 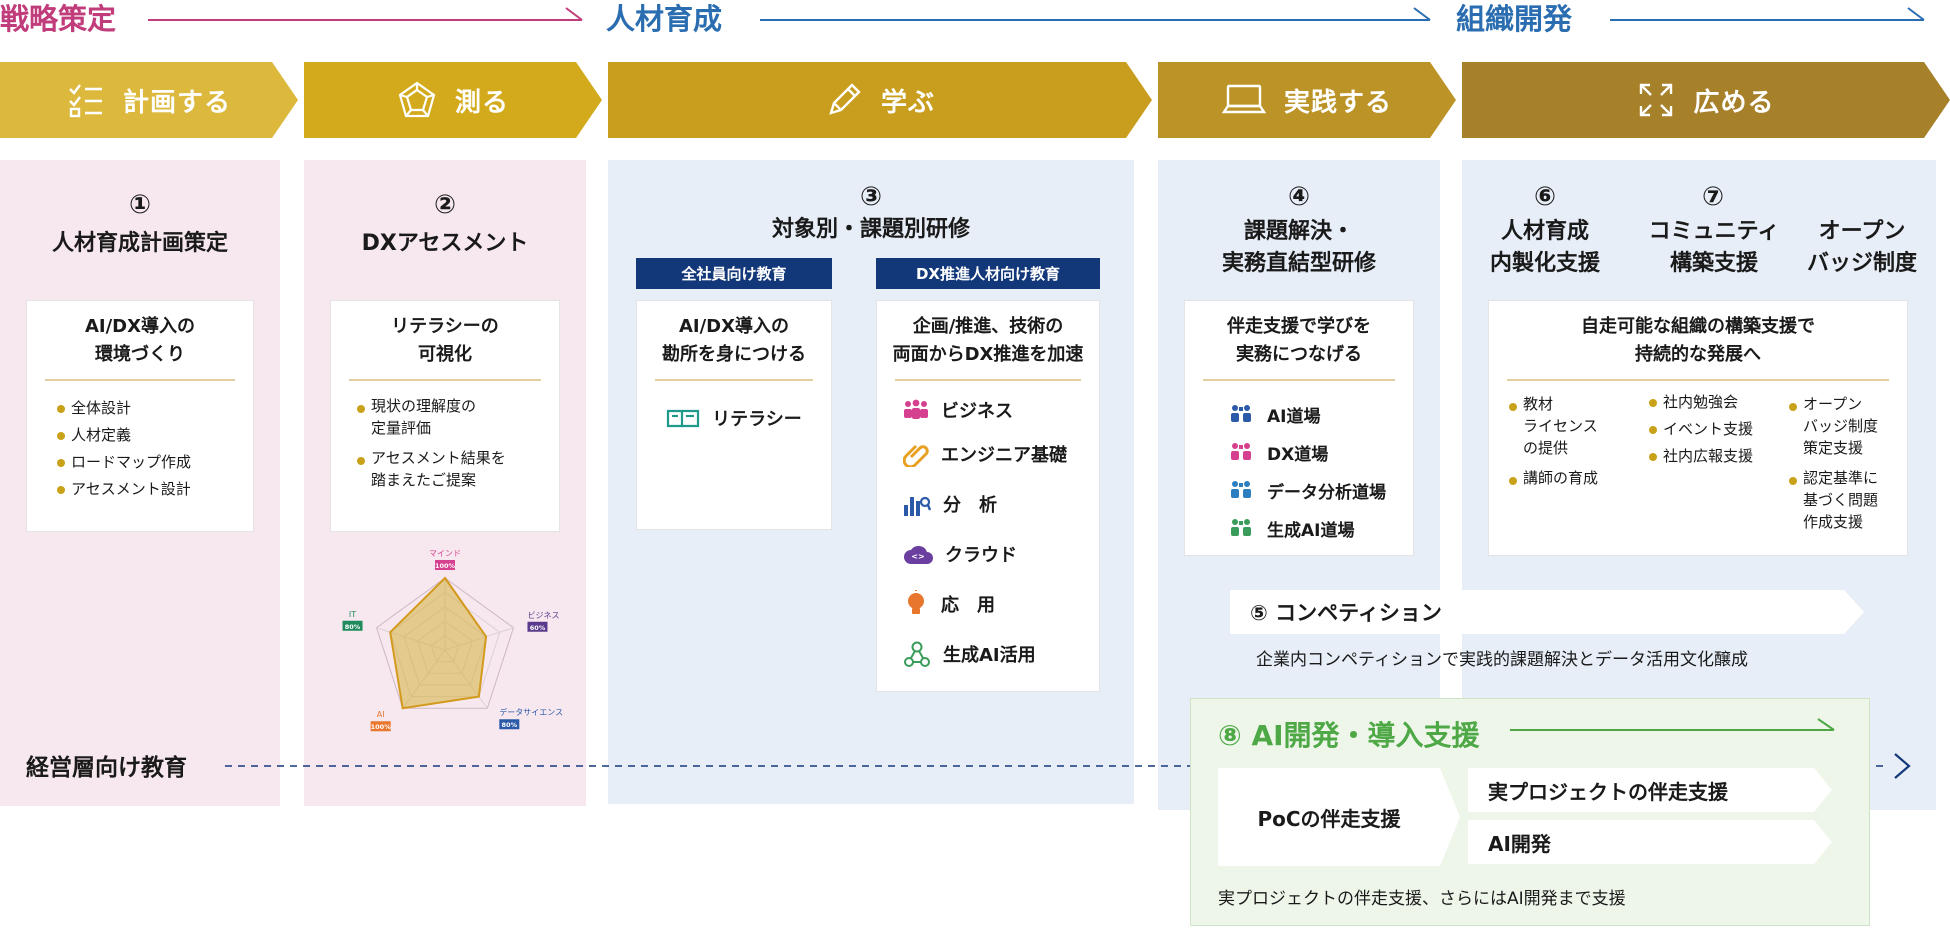 What do you see at coordinates (381, 714) in the screenshot?
I see `radar-axis-label: AI` at bounding box center [381, 714].